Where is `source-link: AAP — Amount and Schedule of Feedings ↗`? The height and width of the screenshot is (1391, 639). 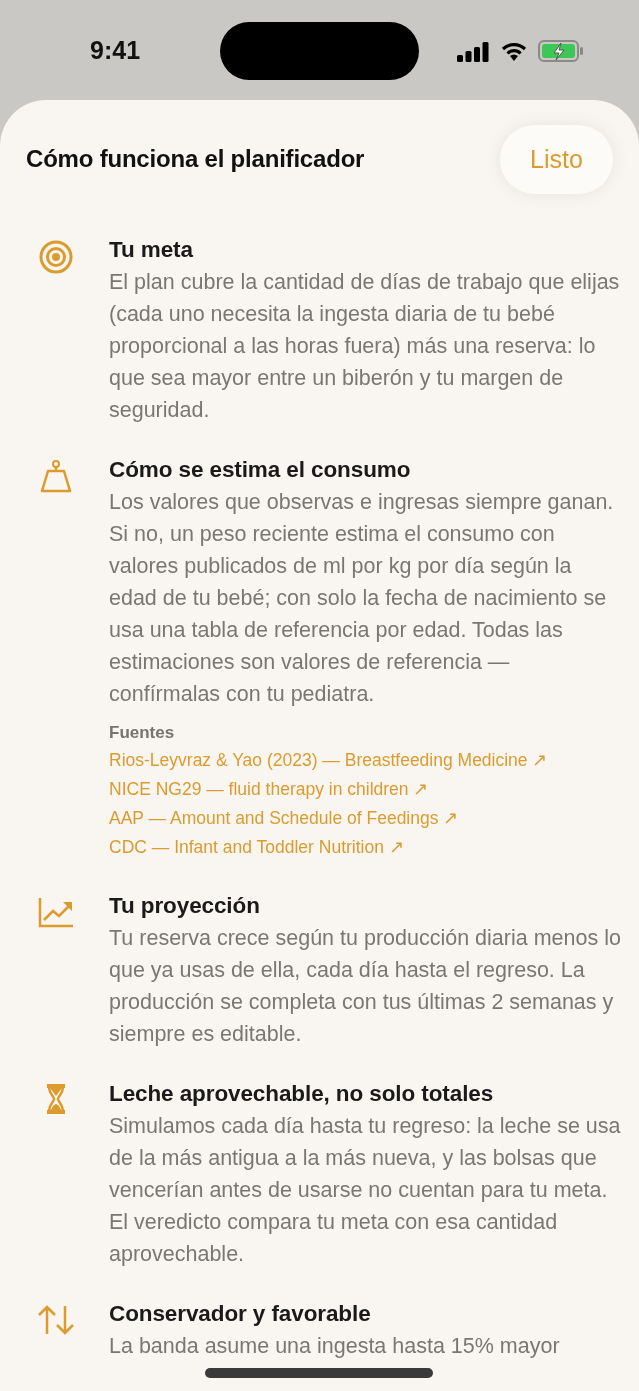
source-link: AAP — Amount and Schedule of Feedings ↗ is located at coordinates (284, 818).